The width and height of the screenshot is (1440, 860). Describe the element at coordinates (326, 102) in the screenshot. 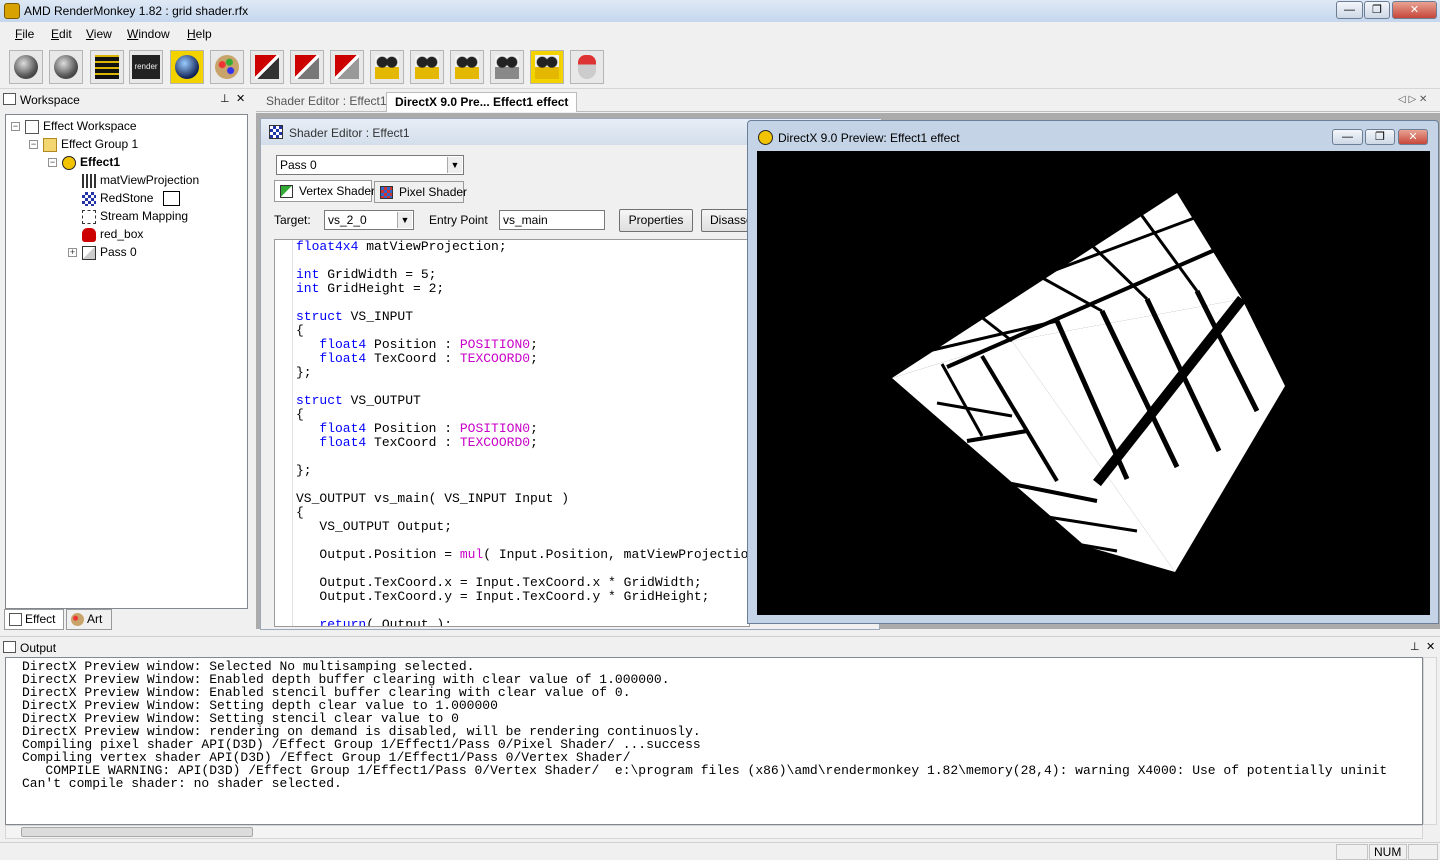

I see `tab-shader-editor: Shader Editor : Effect1` at that location.